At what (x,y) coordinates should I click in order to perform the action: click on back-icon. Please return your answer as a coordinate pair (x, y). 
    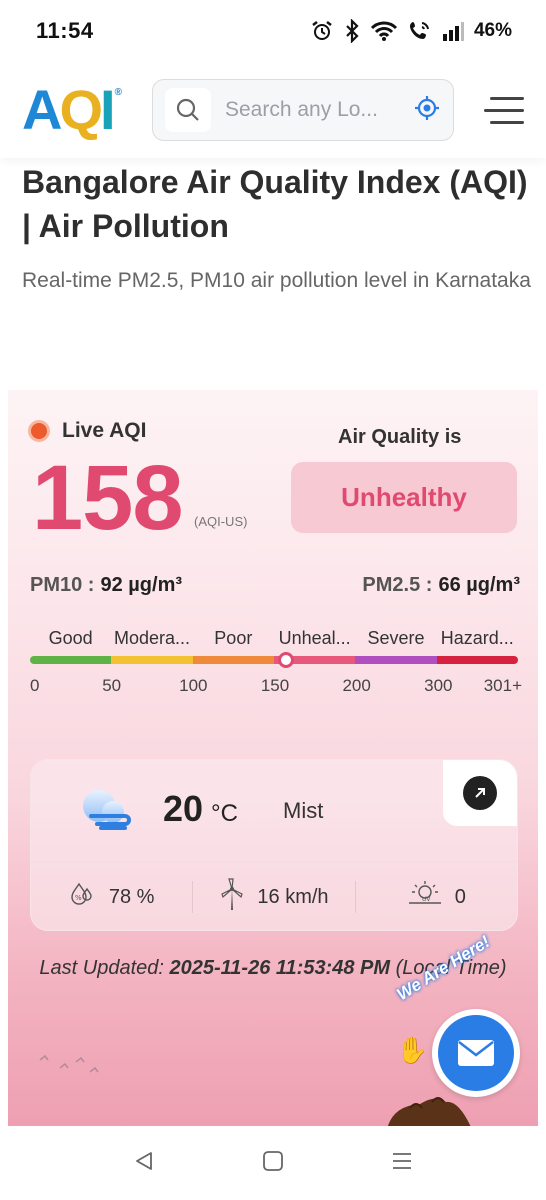
    Looking at the image, I should click on (144, 1163).